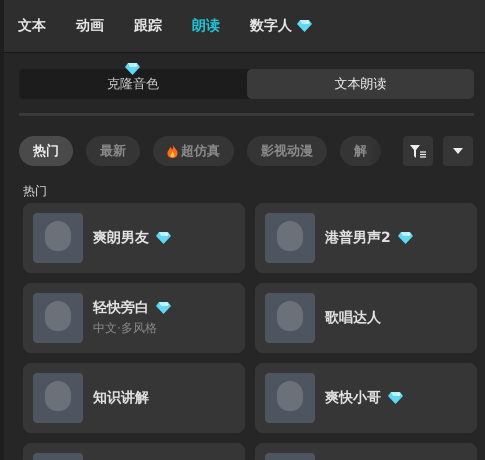  What do you see at coordinates (360, 151) in the screenshot?
I see `category-chip: 解` at bounding box center [360, 151].